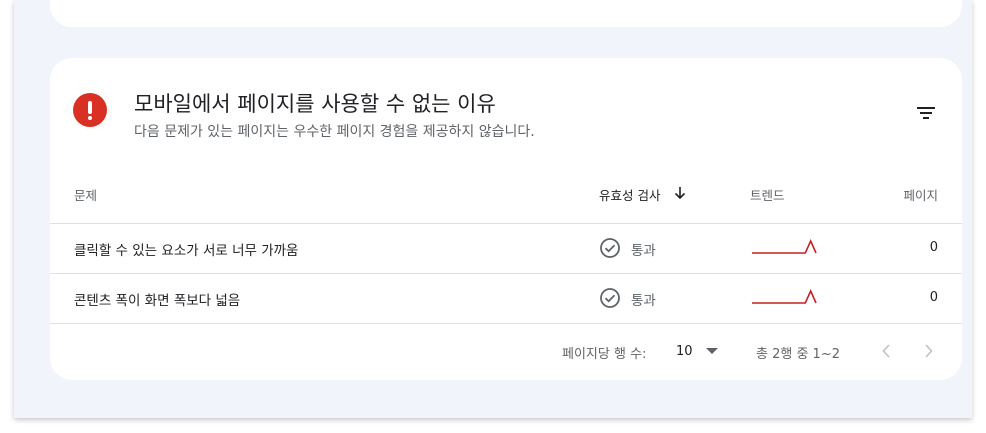  Describe the element at coordinates (925, 113) in the screenshot. I see `filter-icon` at that location.